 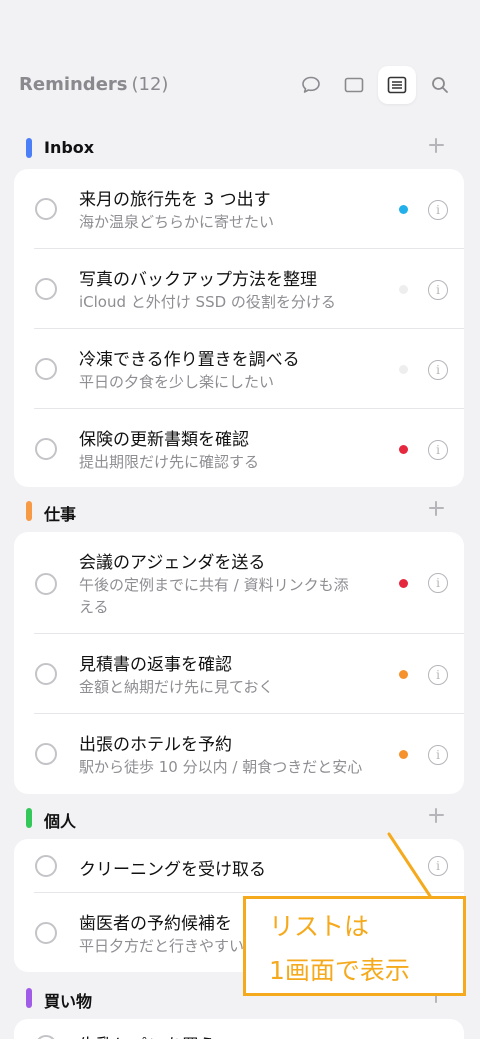 I want to click on reminder-title: 来月の旅行先を 3 つ出す, so click(x=175, y=200).